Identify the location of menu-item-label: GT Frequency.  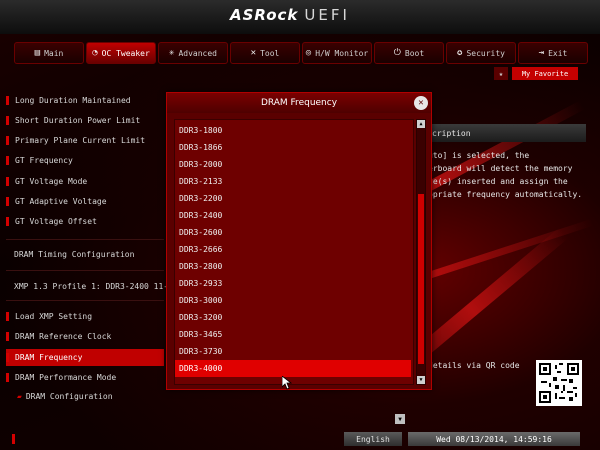
(44, 160).